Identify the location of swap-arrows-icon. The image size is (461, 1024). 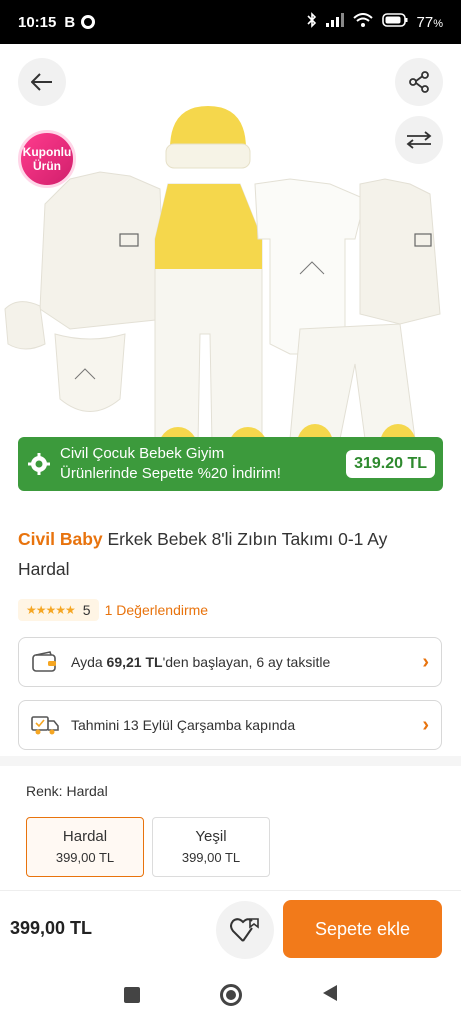
(419, 140).